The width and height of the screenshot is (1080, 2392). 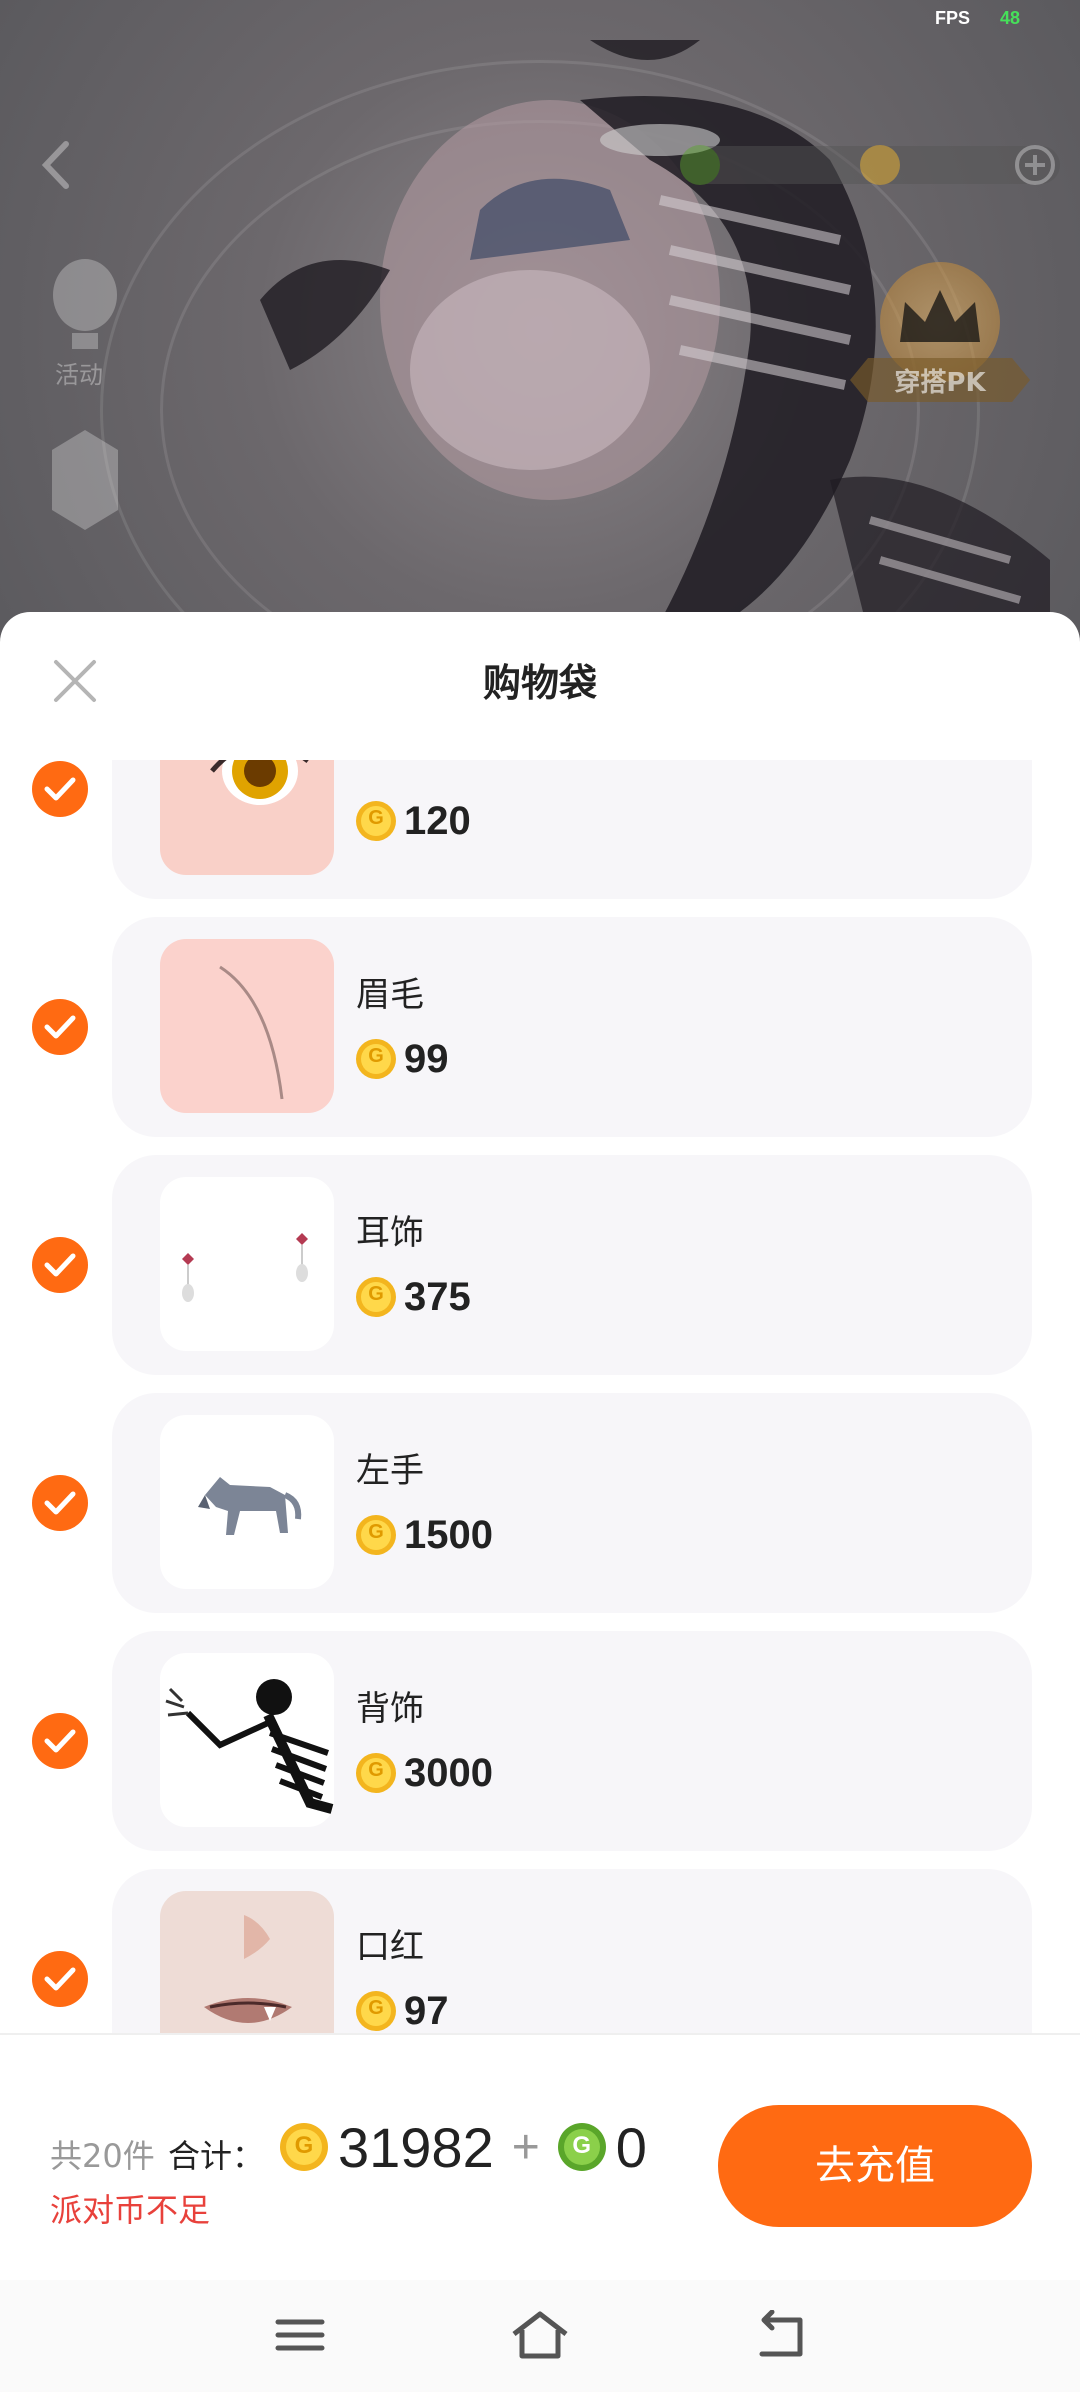 What do you see at coordinates (448, 1772) in the screenshot?
I see `item-price: 3000` at bounding box center [448, 1772].